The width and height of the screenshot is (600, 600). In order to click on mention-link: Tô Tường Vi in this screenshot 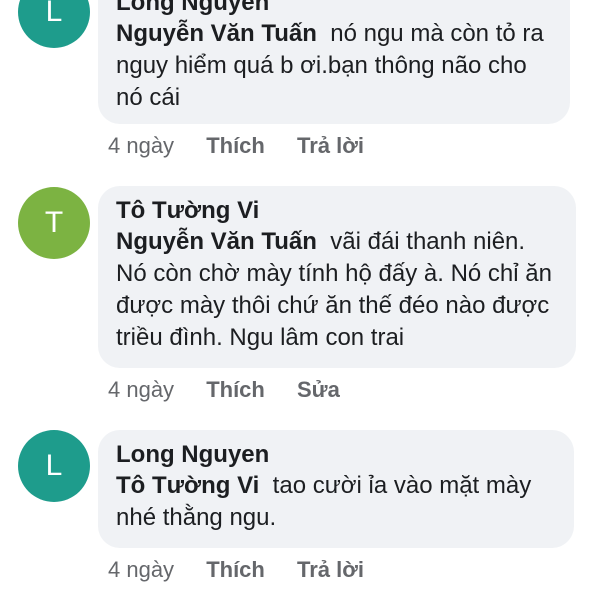, I will do `click(187, 485)`.